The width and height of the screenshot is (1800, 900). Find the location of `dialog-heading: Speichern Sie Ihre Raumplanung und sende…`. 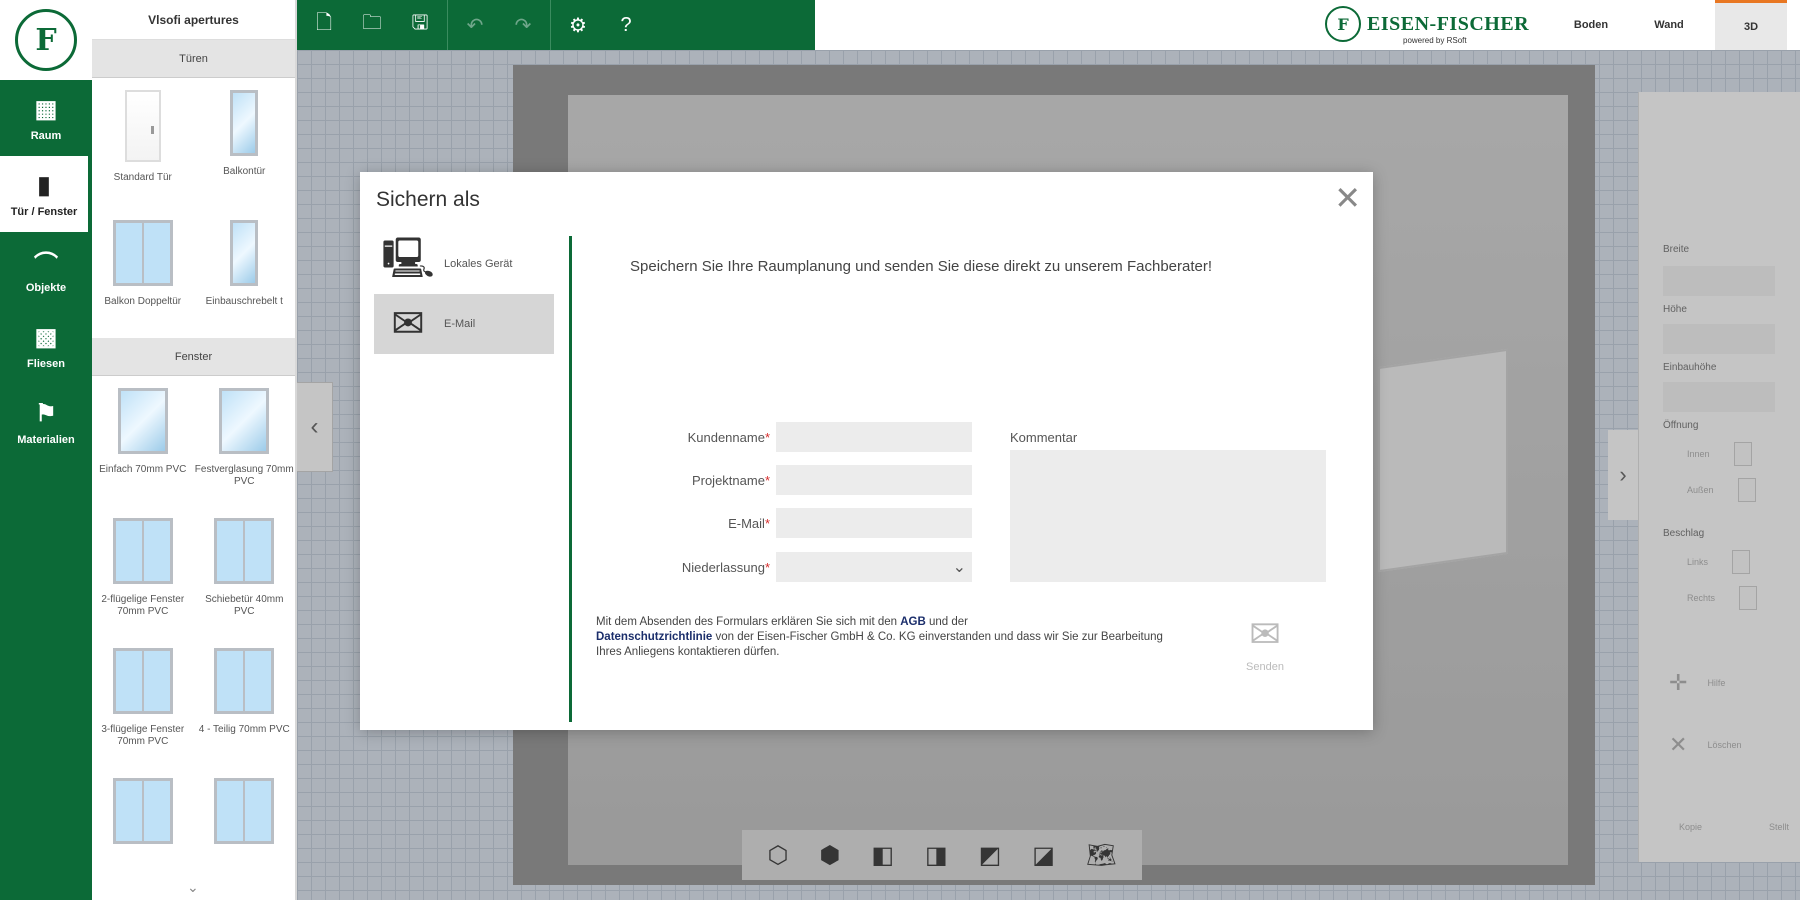

dialog-heading: Speichern Sie Ihre Raumplanung und sende… is located at coordinates (921, 266).